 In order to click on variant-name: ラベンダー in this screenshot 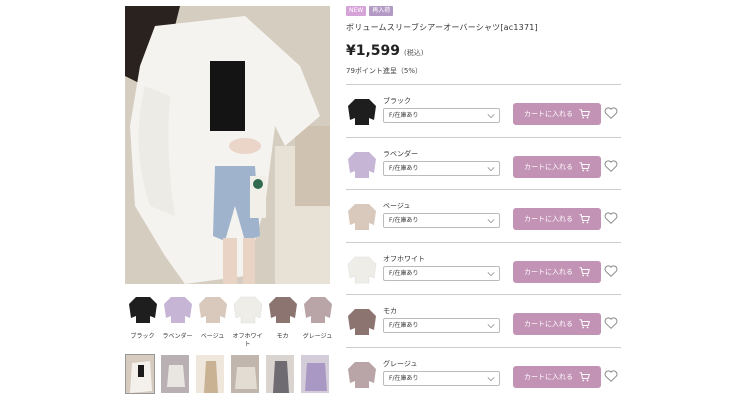, I will do `click(400, 153)`.